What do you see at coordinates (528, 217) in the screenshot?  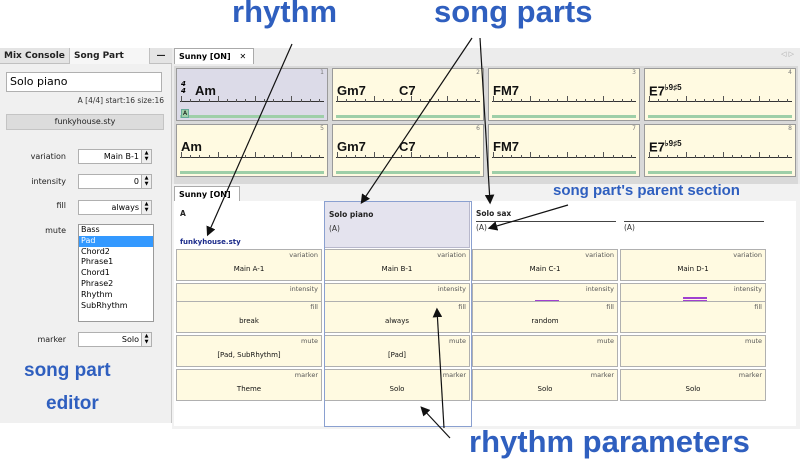 I see `arrow-parent-section` at bounding box center [528, 217].